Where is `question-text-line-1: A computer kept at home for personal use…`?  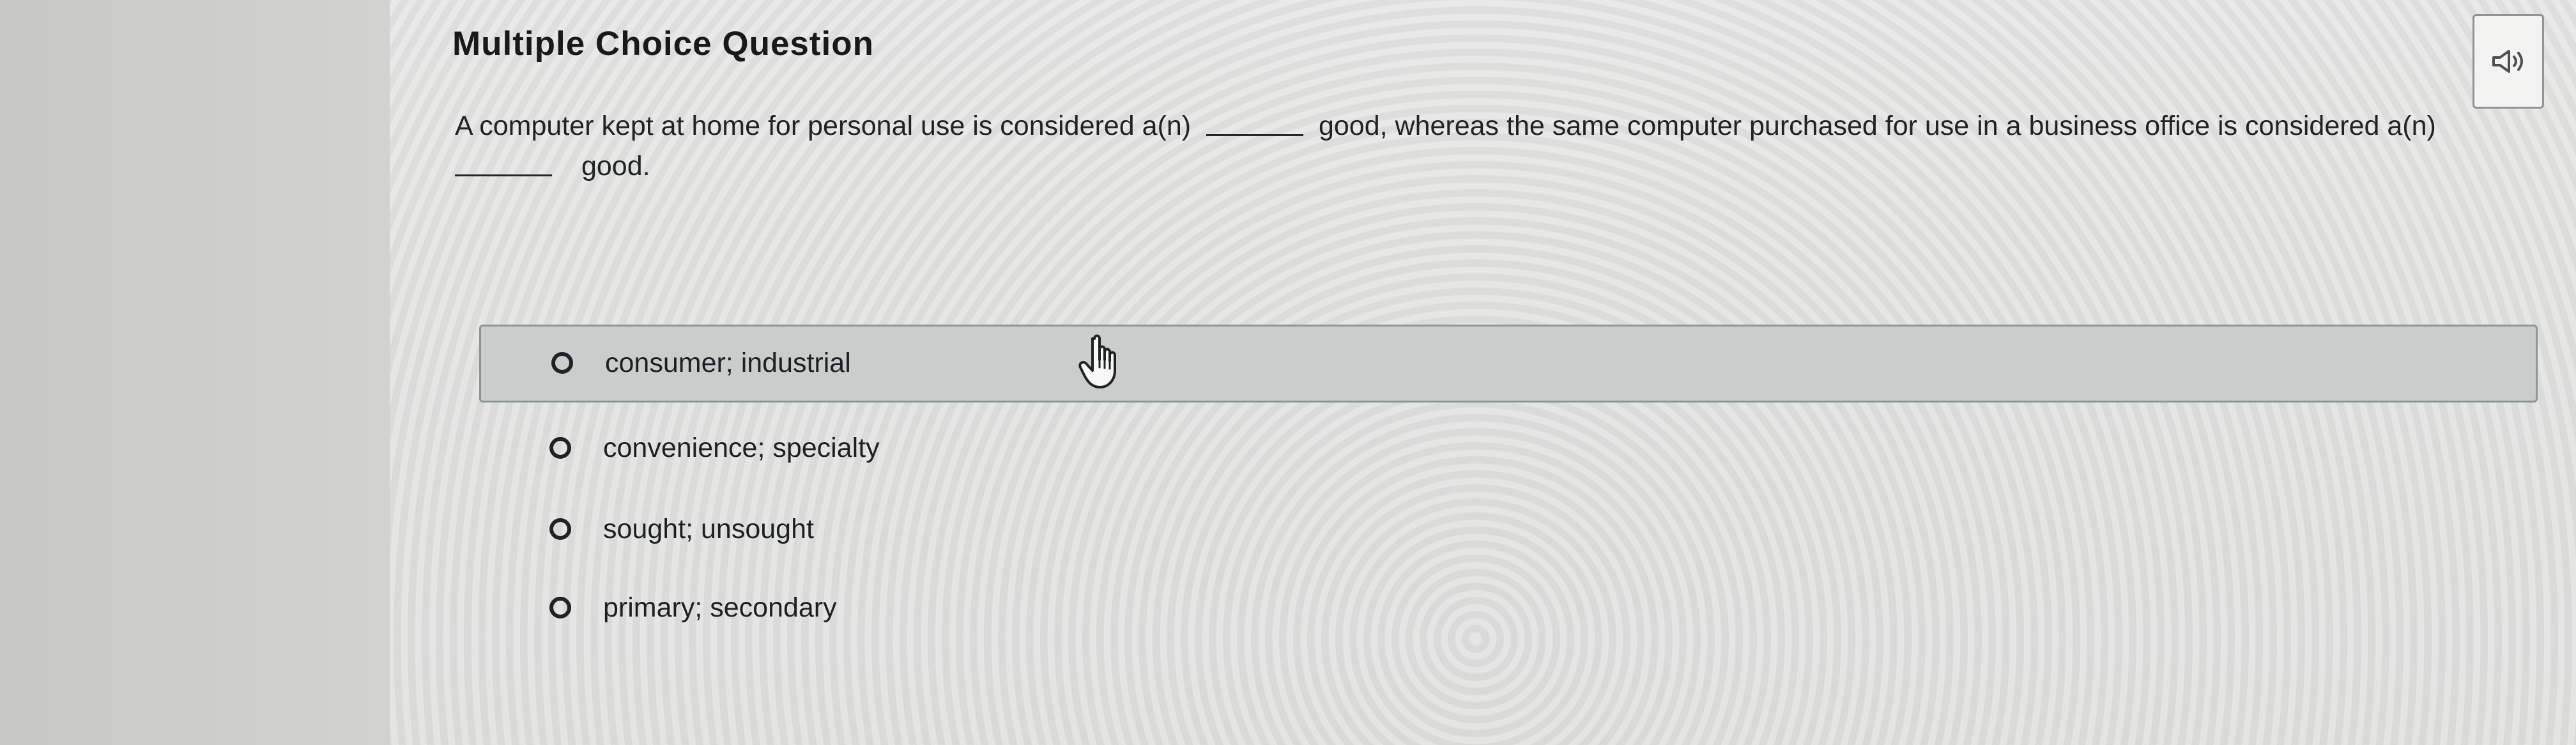
question-text-line-1: A computer kept at home for personal use… is located at coordinates (1445, 126).